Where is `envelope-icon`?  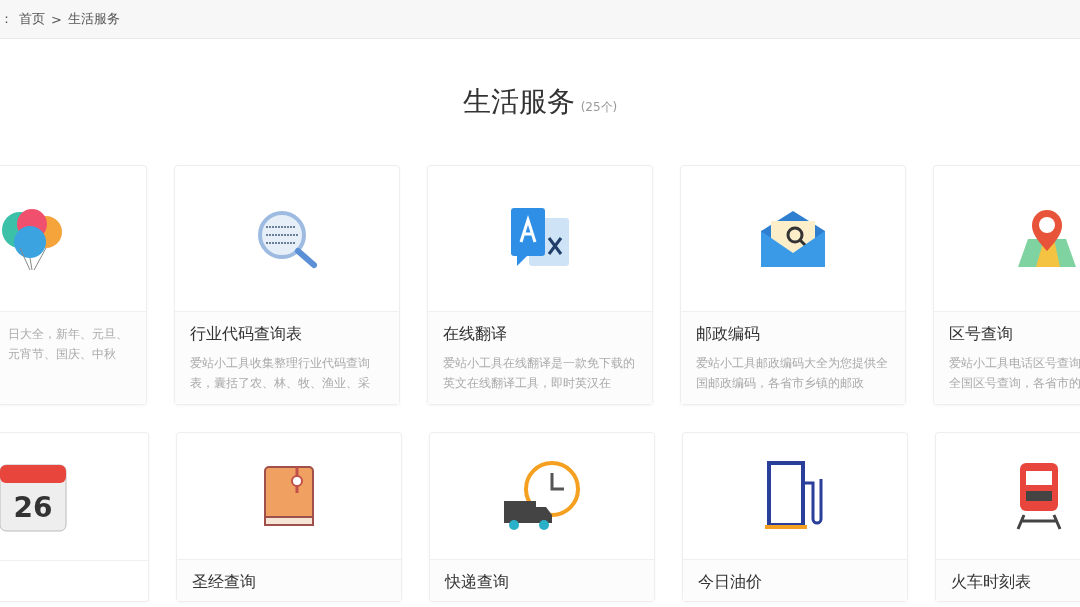
envelope-icon is located at coordinates (793, 238).